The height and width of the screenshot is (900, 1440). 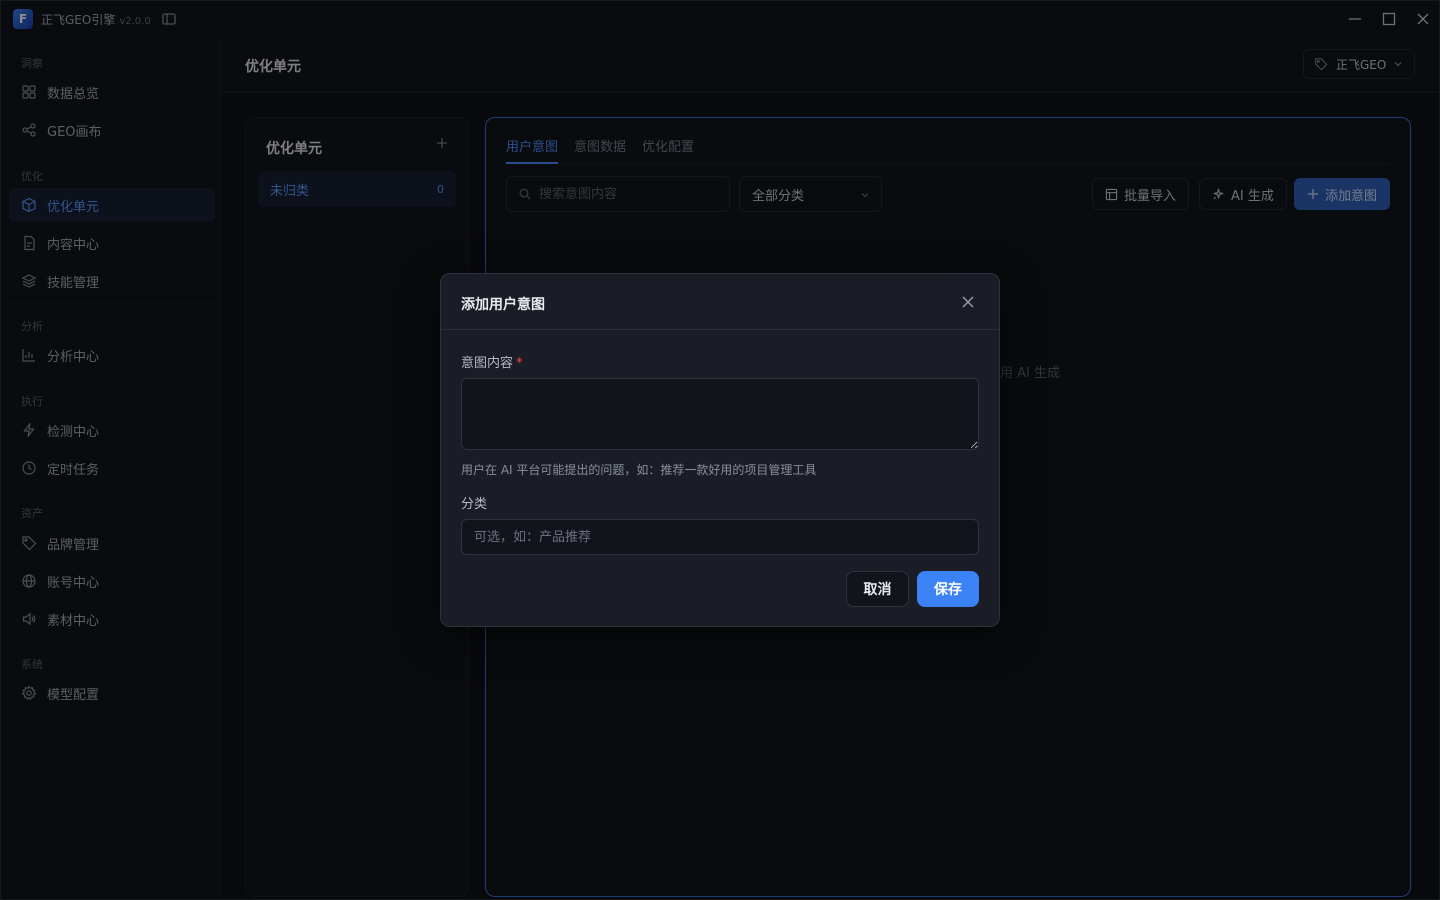 What do you see at coordinates (474, 504) in the screenshot?
I see `category-label: 分类` at bounding box center [474, 504].